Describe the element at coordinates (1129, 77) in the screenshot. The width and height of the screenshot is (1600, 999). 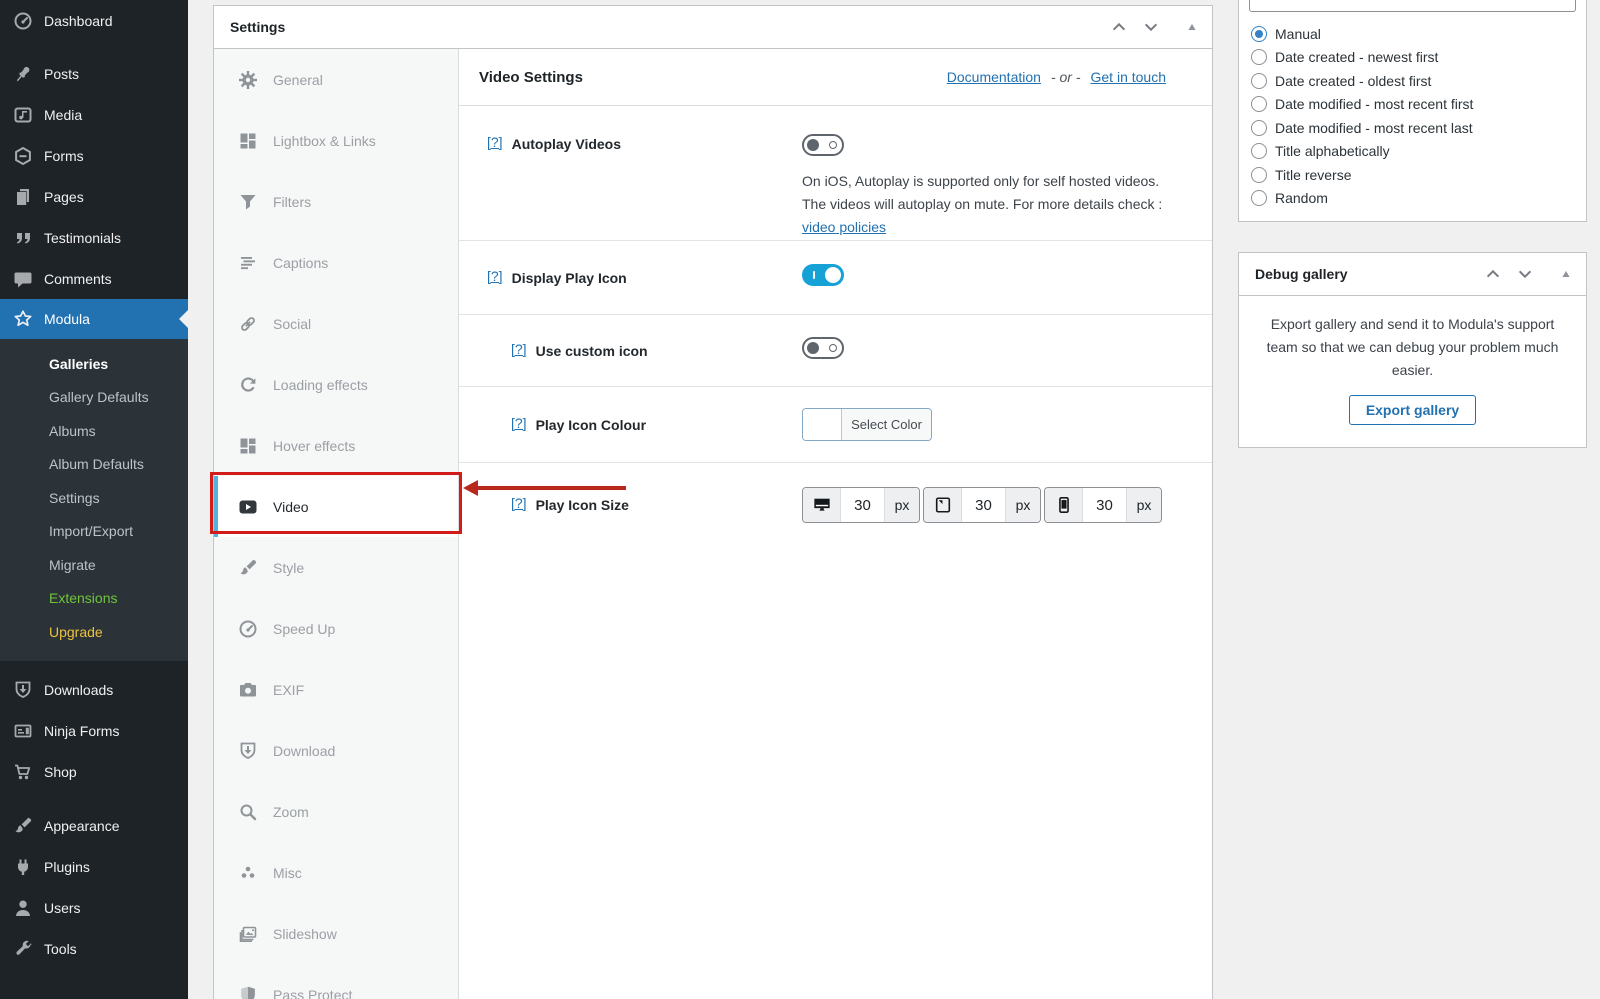
I see `get-in-touch-link: Get in touch` at that location.